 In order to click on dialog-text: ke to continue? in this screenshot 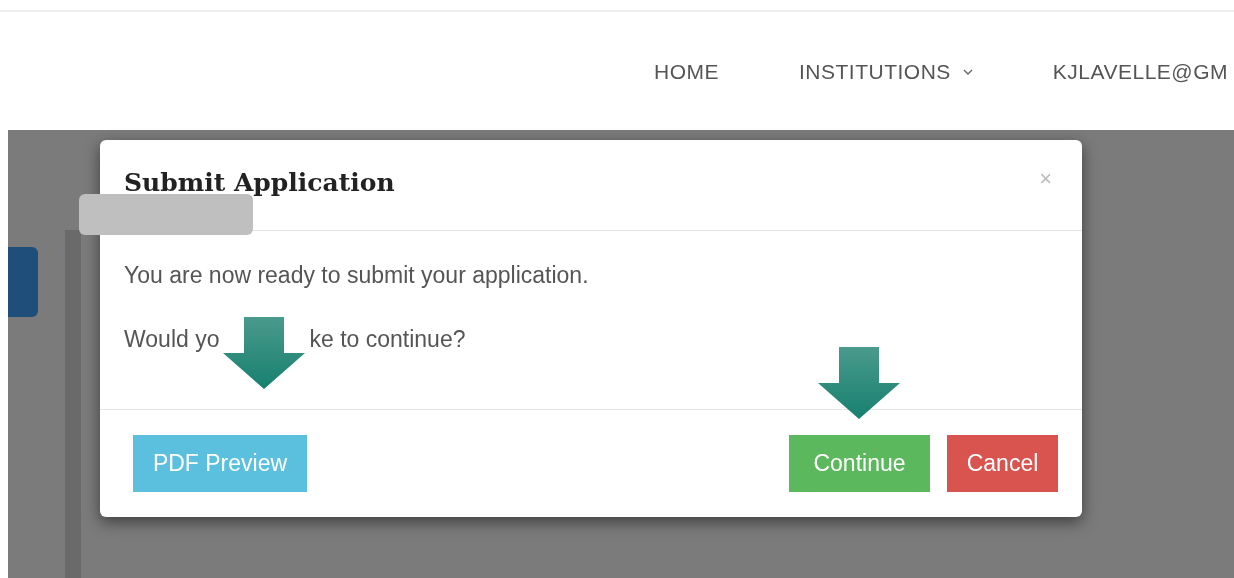, I will do `click(387, 339)`.